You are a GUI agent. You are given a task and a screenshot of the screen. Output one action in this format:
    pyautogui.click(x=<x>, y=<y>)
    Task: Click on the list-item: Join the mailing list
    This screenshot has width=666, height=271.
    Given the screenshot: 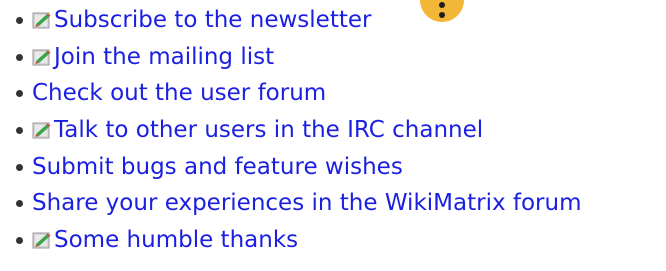 What is the action you would take?
    pyautogui.click(x=290, y=57)
    